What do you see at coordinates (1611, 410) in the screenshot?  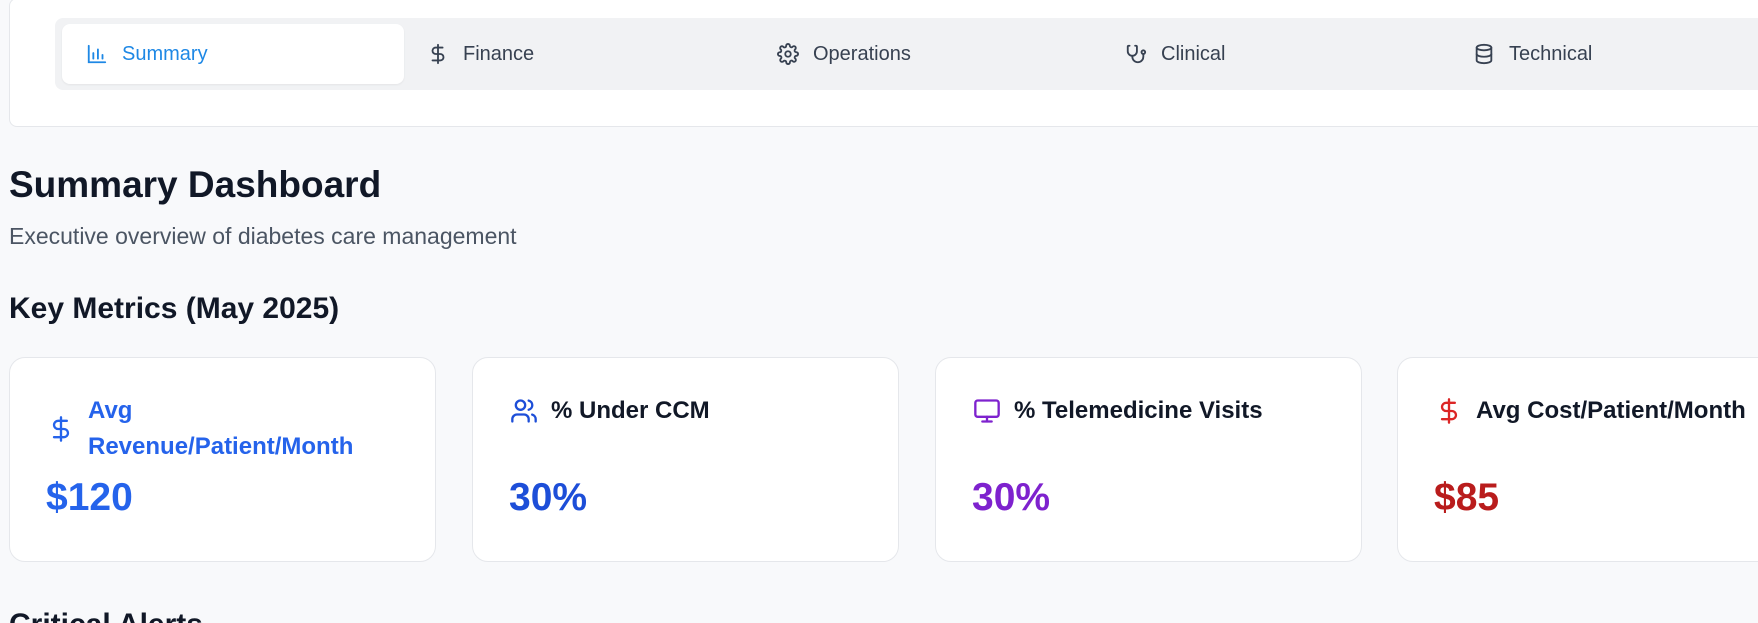 I see `metric-label: Avg Cost/Patient/Month` at bounding box center [1611, 410].